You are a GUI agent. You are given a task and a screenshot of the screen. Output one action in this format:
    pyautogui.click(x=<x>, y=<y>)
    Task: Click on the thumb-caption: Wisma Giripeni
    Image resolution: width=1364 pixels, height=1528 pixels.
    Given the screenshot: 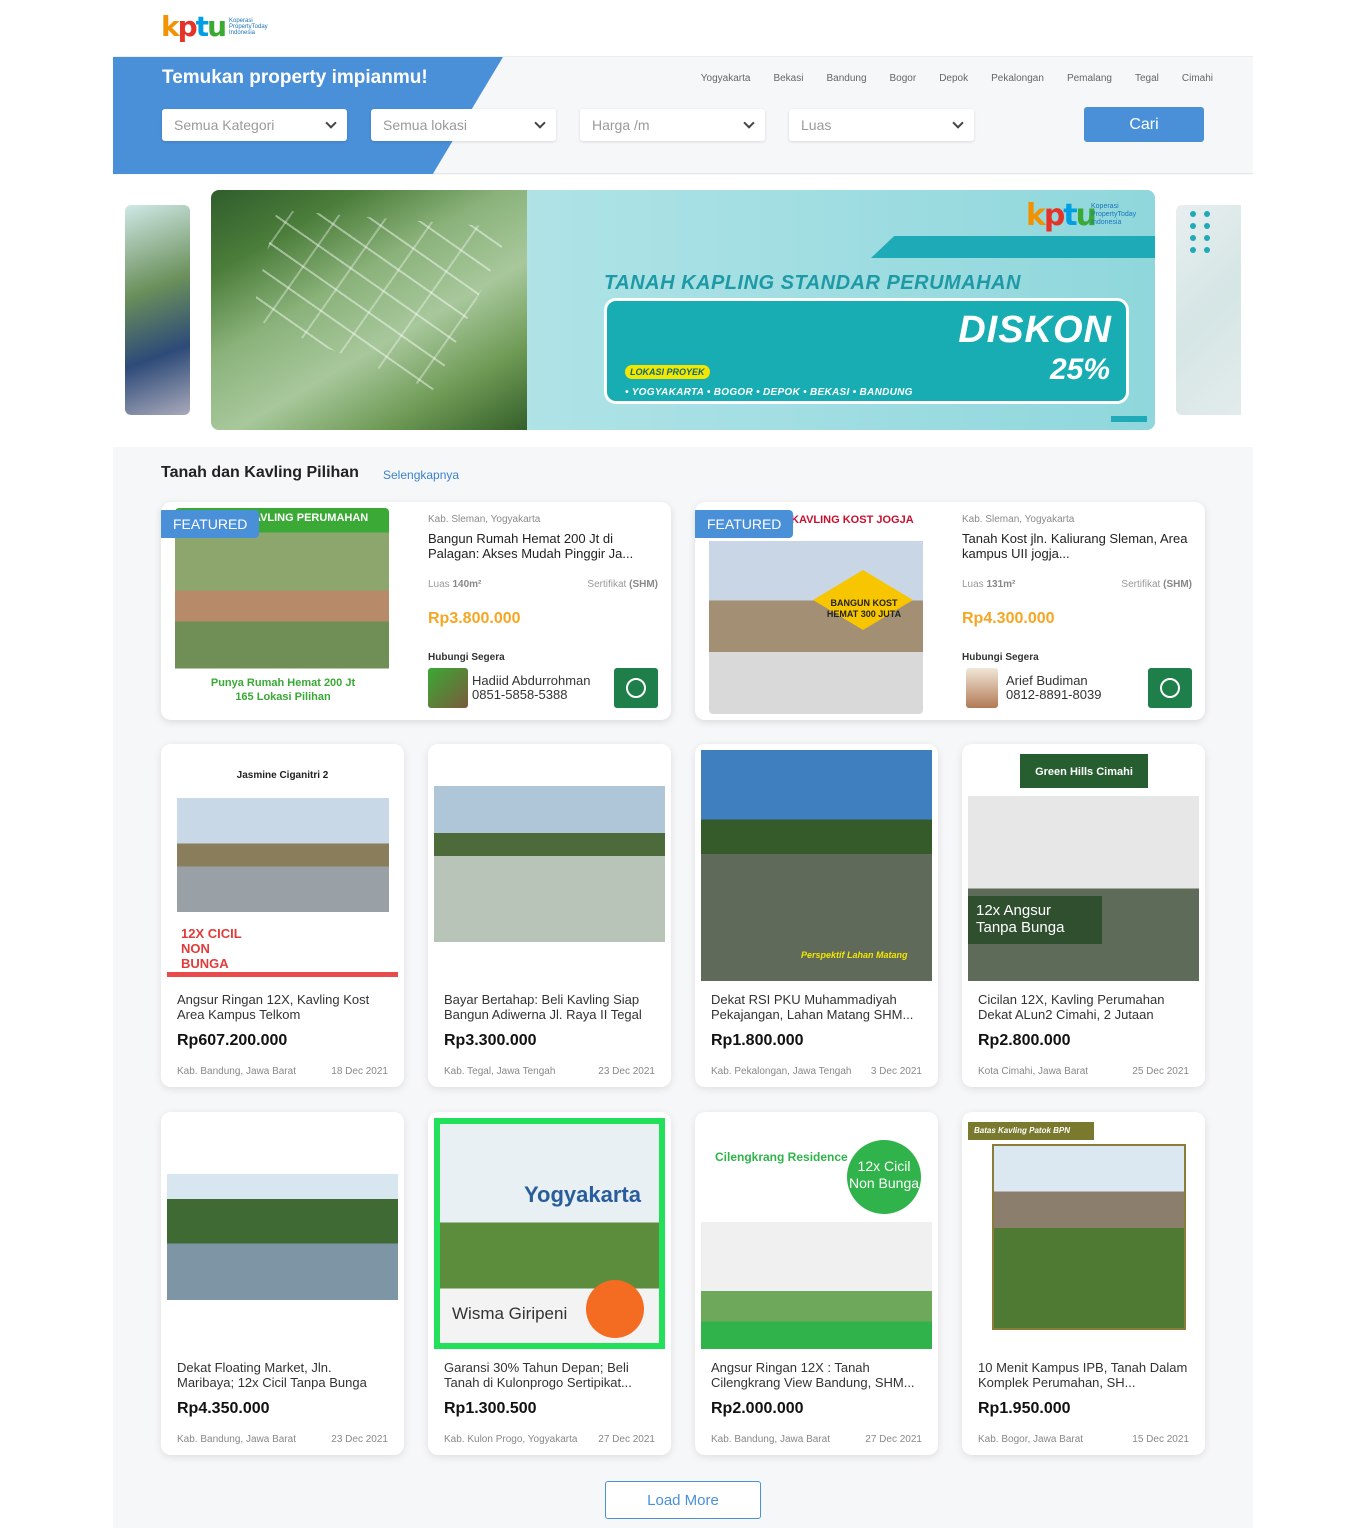 What is the action you would take?
    pyautogui.click(x=510, y=1313)
    